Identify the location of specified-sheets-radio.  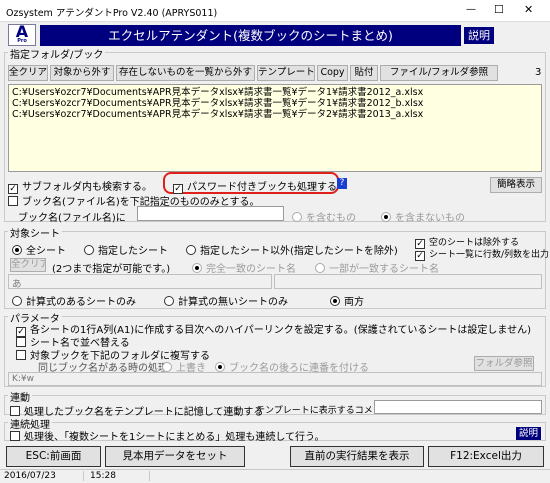
(89, 250).